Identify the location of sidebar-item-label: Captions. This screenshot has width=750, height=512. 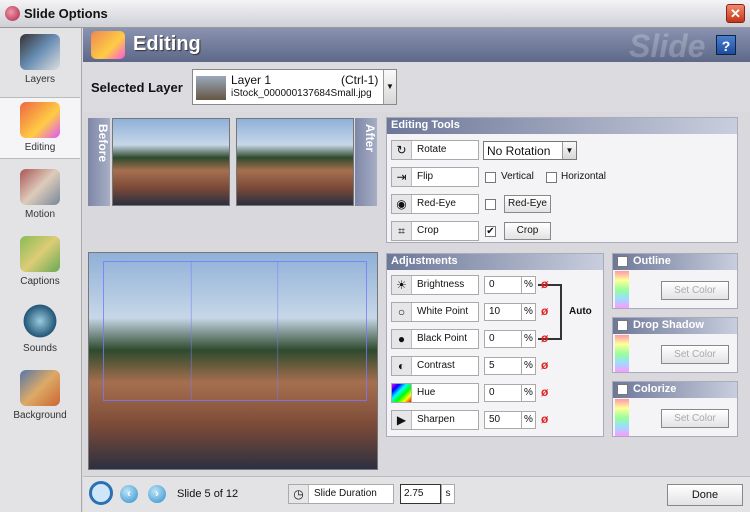
(40, 281).